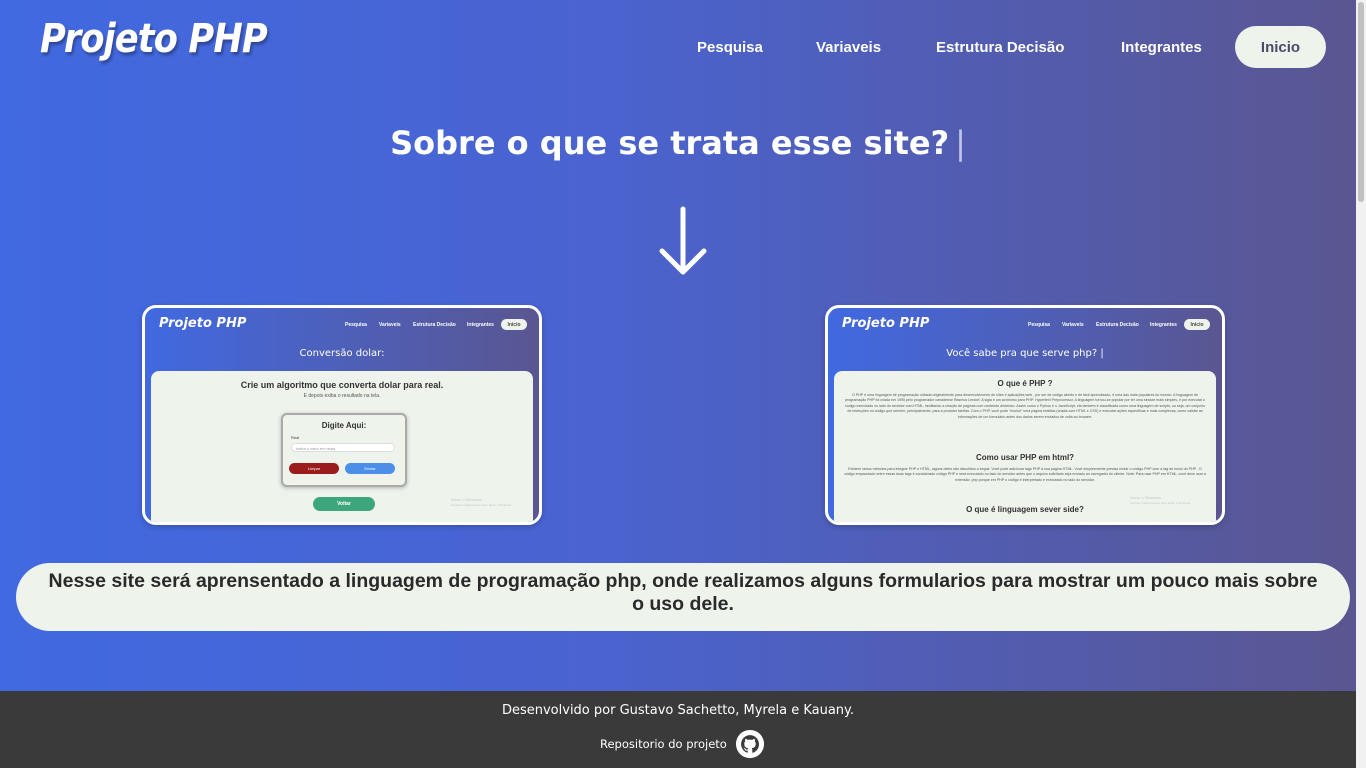 This screenshot has height=768, width=1366. What do you see at coordinates (730, 47) in the screenshot?
I see `nav-link-pesquisa: Pesquisa` at bounding box center [730, 47].